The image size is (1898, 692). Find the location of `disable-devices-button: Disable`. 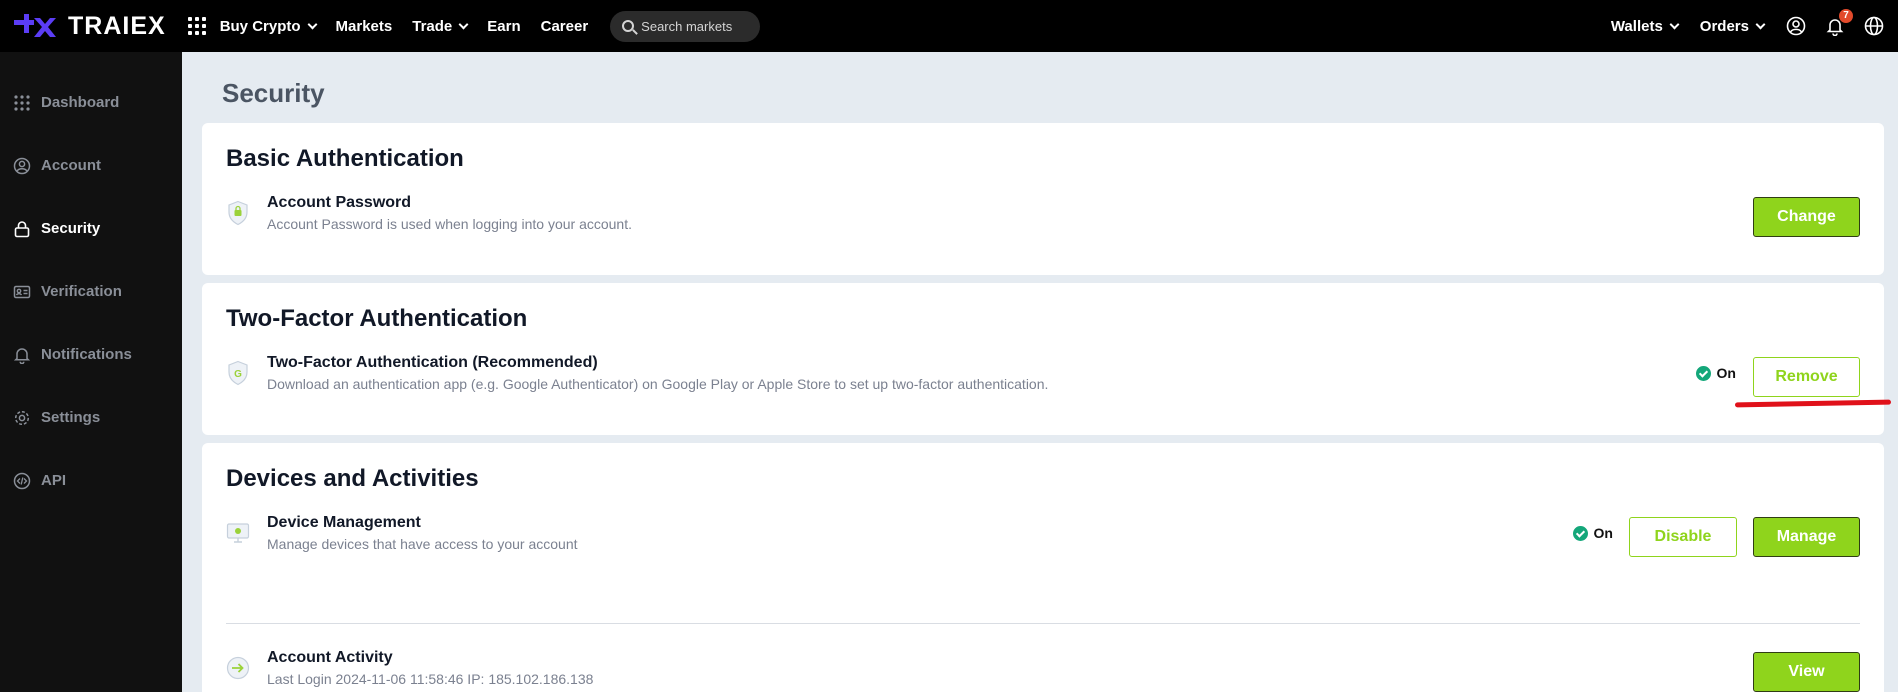

disable-devices-button: Disable is located at coordinates (1683, 537).